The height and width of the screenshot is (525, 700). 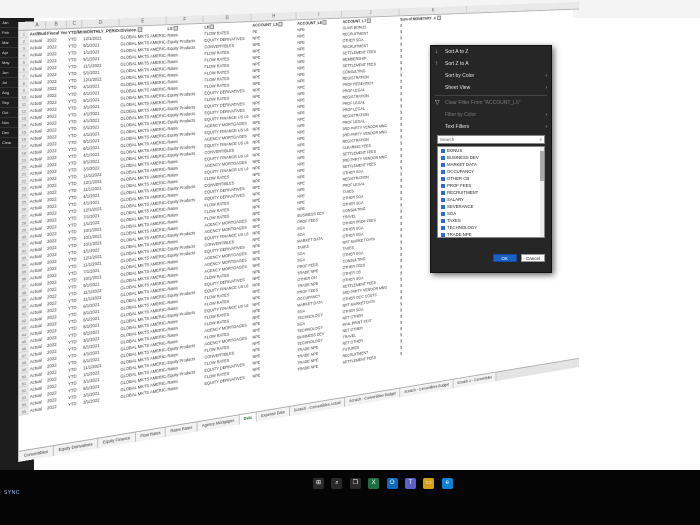 I want to click on filter-item-label: TECHNOLOGY, so click(x=462, y=227).